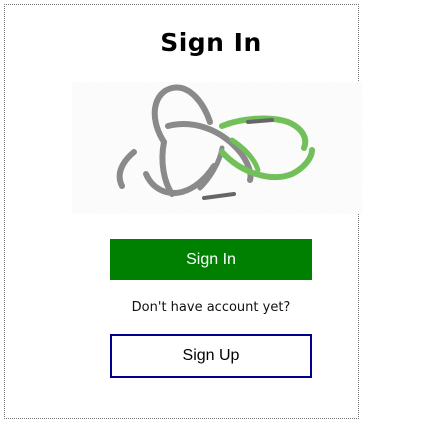 This screenshot has height=422, width=422. I want to click on signup-prompt: Don't have account yet?, so click(211, 307).